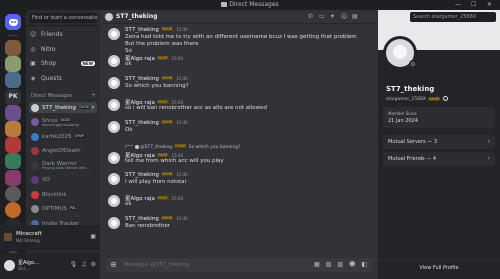 The image size is (500, 279). I want to click on dm-tag: VFNP, so click(79, 135).